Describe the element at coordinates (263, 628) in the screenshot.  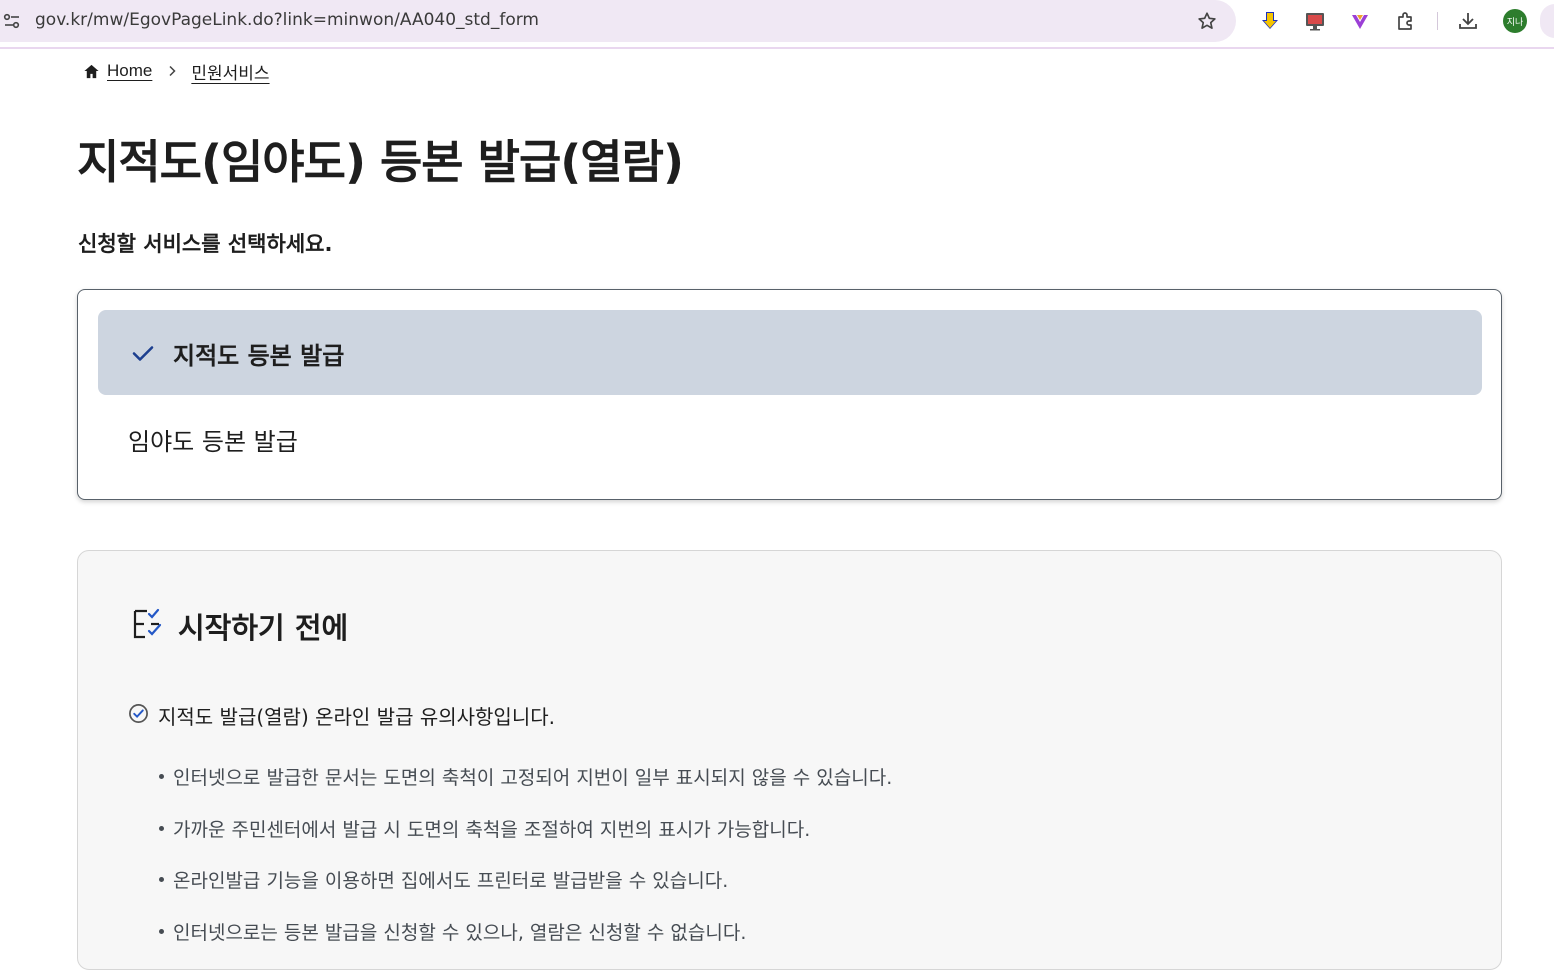
I see `notice-title: 시작하기 전에` at that location.